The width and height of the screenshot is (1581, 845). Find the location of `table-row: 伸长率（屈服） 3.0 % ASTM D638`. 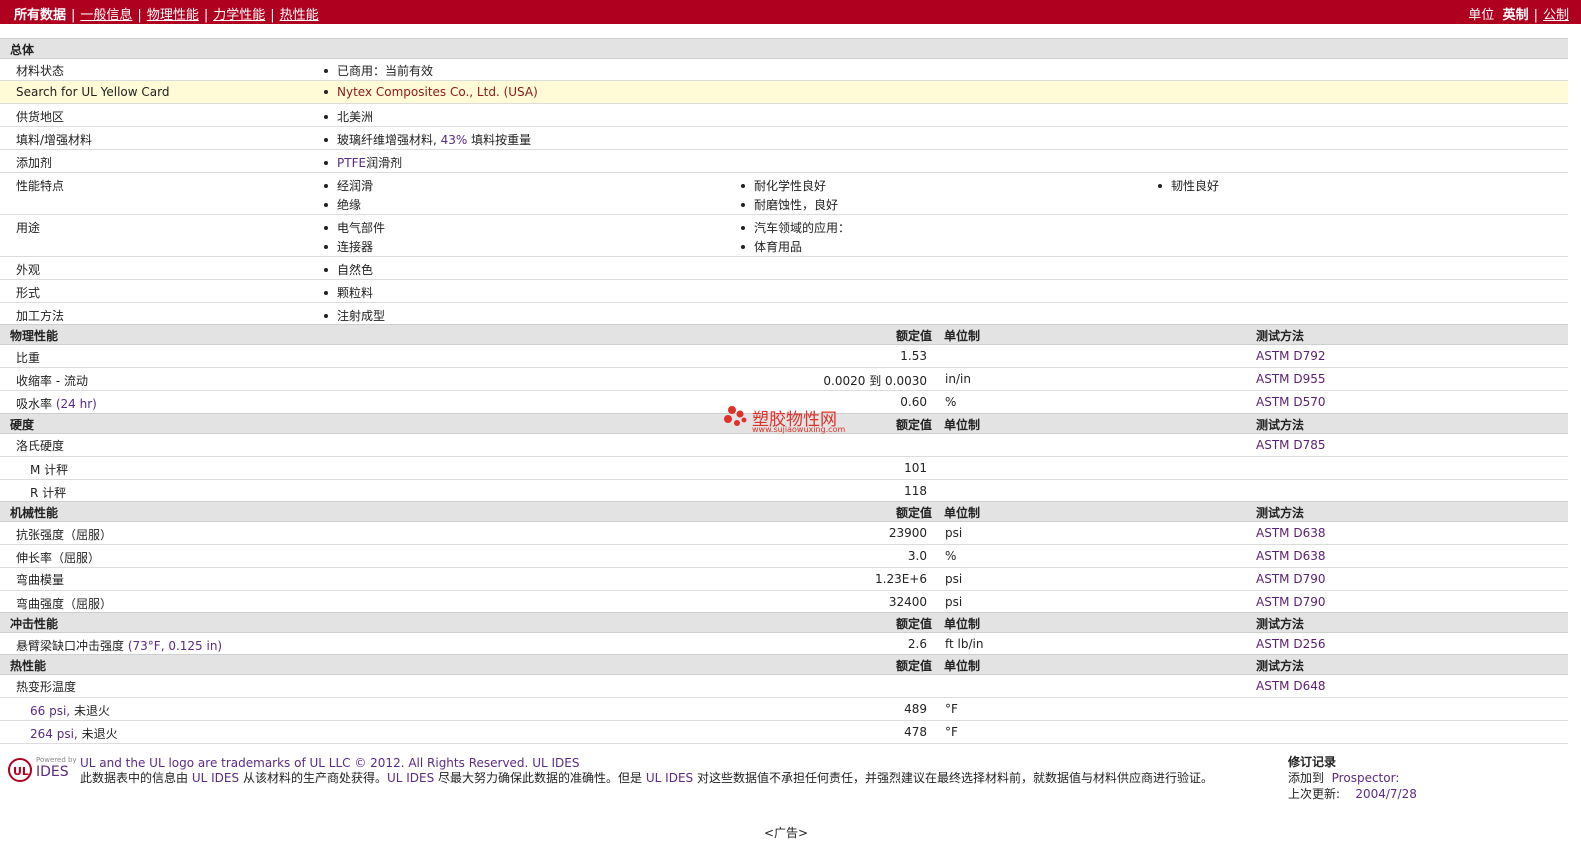

table-row: 伸长率（屈服） 3.0 % ASTM D638 is located at coordinates (784, 556).